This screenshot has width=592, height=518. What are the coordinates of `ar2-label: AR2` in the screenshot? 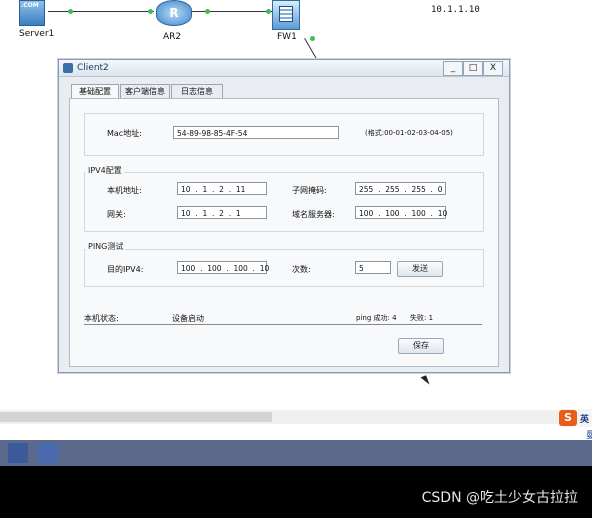 It's located at (172, 37).